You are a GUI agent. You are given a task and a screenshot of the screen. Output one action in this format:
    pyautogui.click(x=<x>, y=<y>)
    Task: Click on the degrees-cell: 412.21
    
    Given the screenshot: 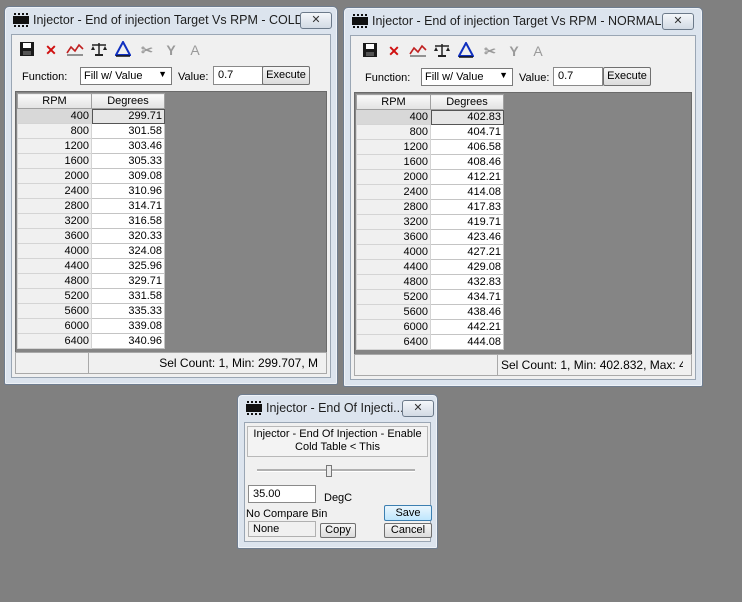 What is the action you would take?
    pyautogui.click(x=467, y=177)
    